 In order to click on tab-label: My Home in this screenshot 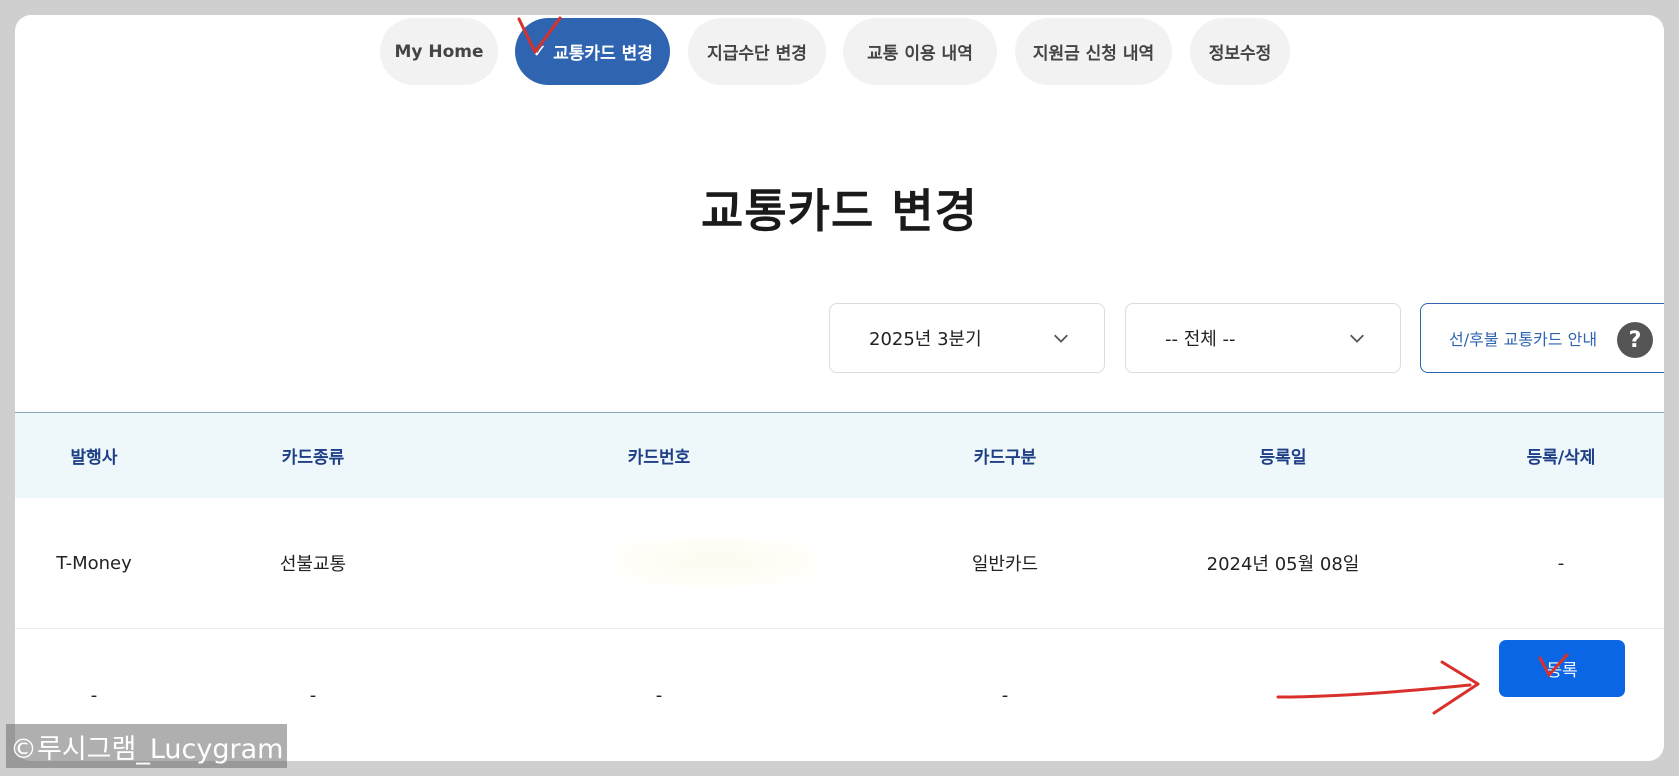, I will do `click(439, 51)`.